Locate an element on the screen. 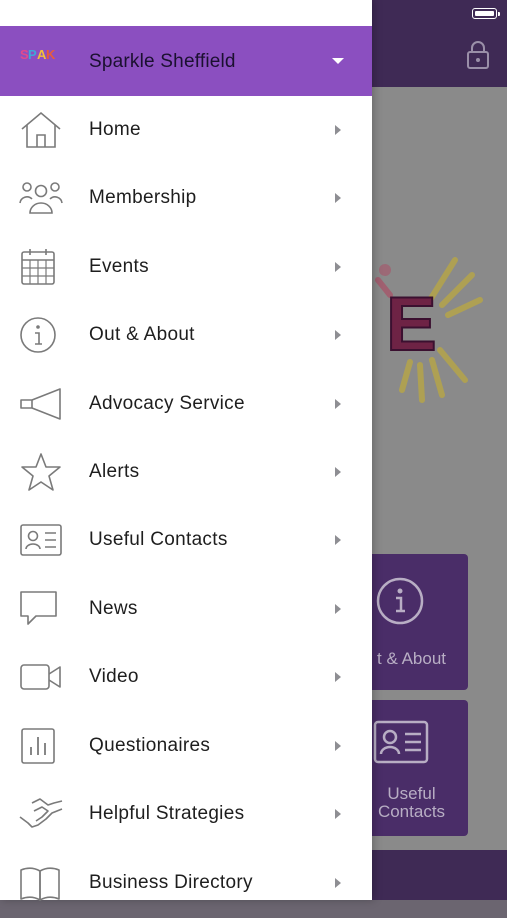  menu-item-label: Membership is located at coordinates (143, 197).